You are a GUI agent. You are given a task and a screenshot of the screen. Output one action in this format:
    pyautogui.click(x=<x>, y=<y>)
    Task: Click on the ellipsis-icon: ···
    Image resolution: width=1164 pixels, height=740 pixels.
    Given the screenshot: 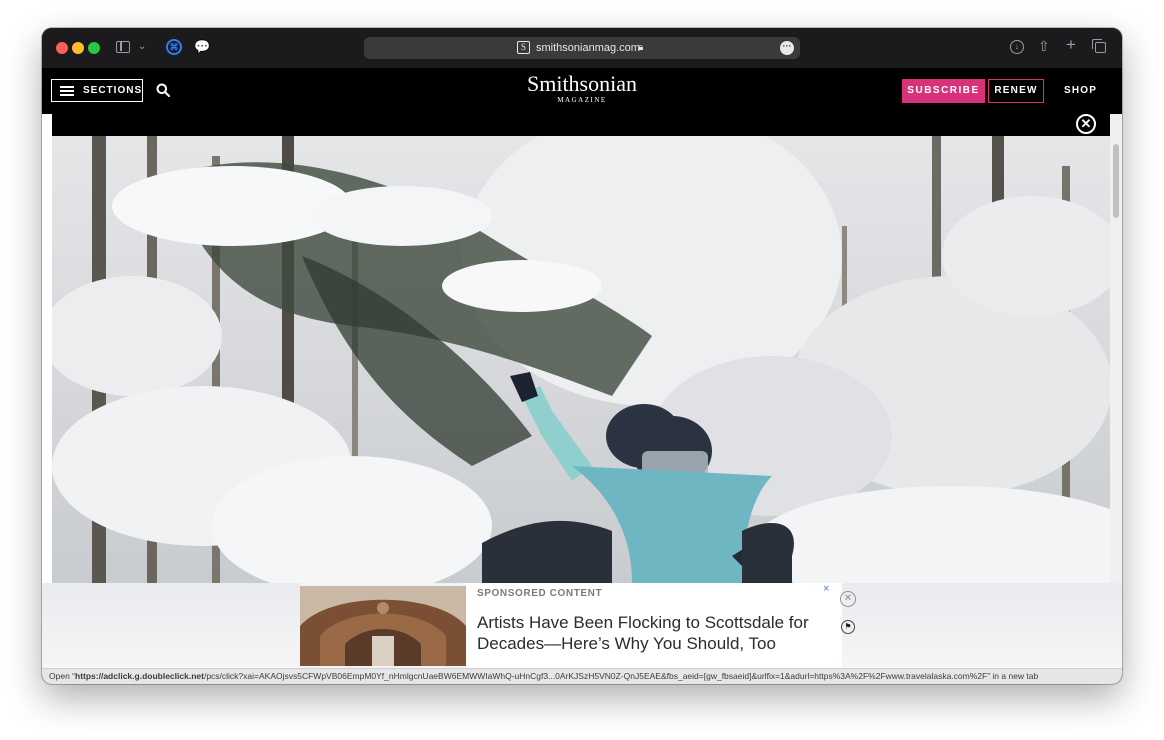 What is the action you would take?
    pyautogui.click(x=787, y=48)
    